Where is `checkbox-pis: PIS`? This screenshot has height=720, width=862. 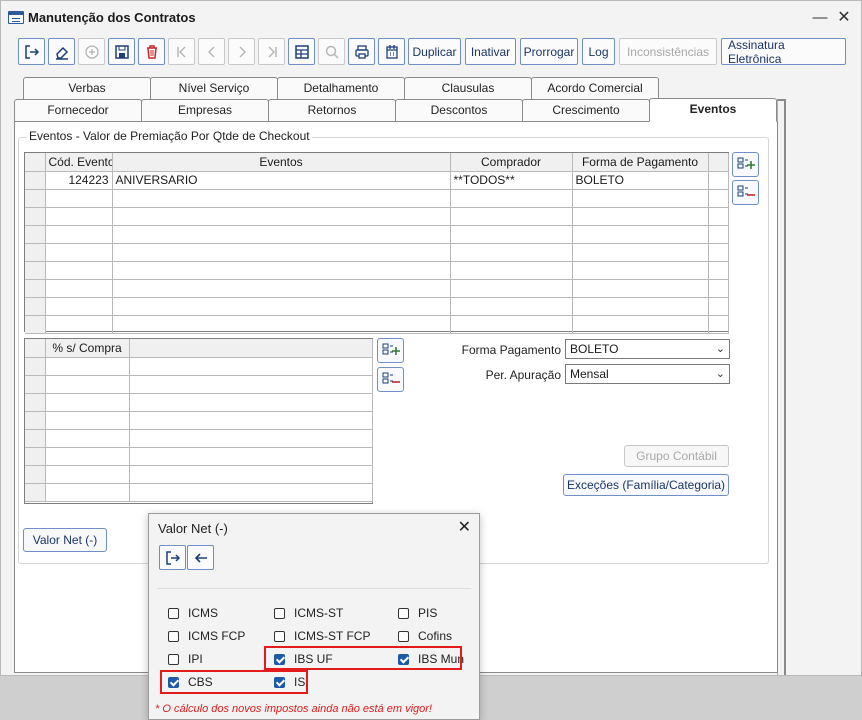 checkbox-pis: PIS is located at coordinates (417, 613).